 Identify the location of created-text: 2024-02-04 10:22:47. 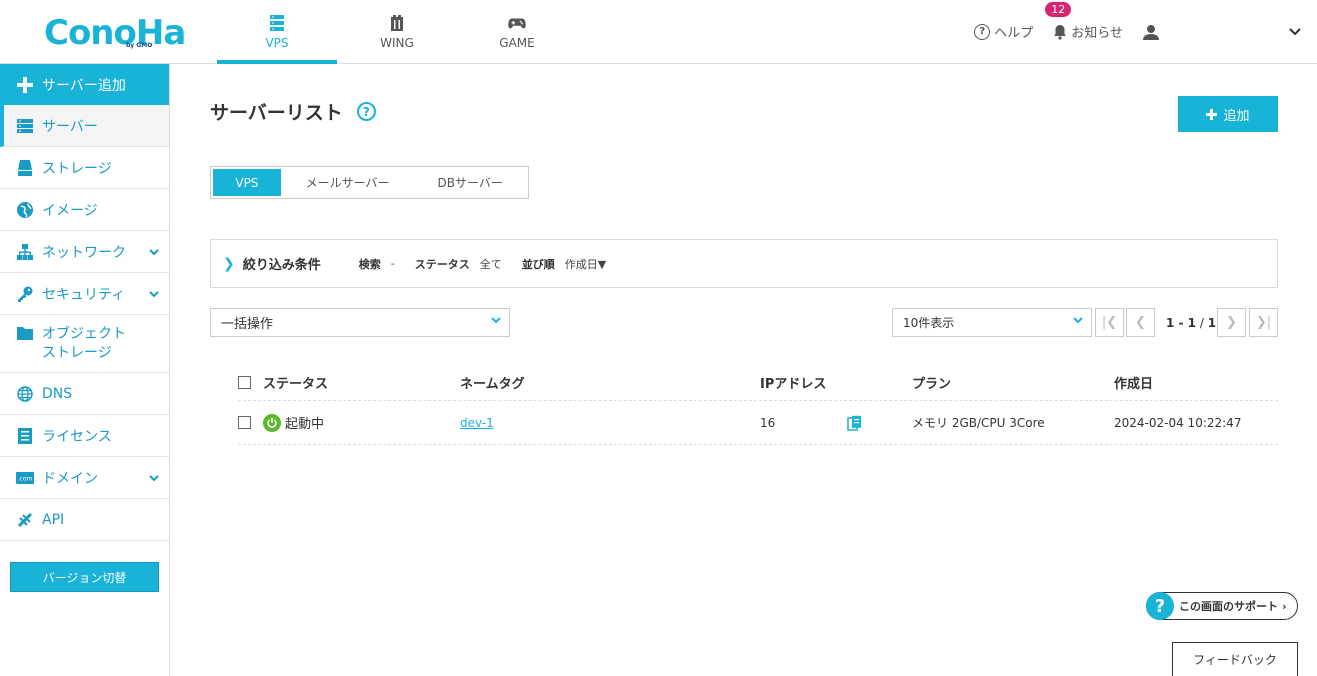
(1178, 422).